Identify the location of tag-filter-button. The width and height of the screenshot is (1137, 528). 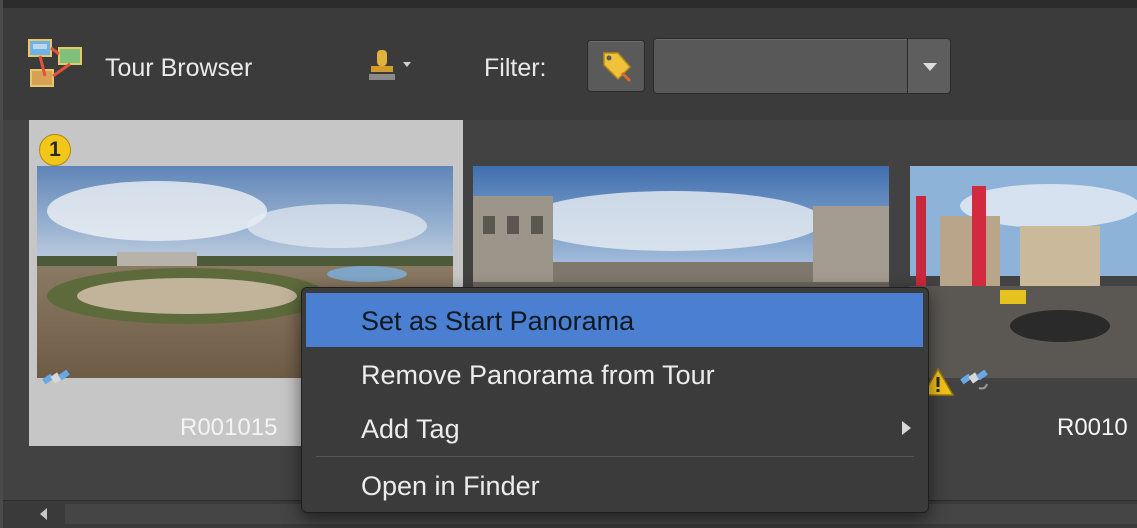
(616, 66).